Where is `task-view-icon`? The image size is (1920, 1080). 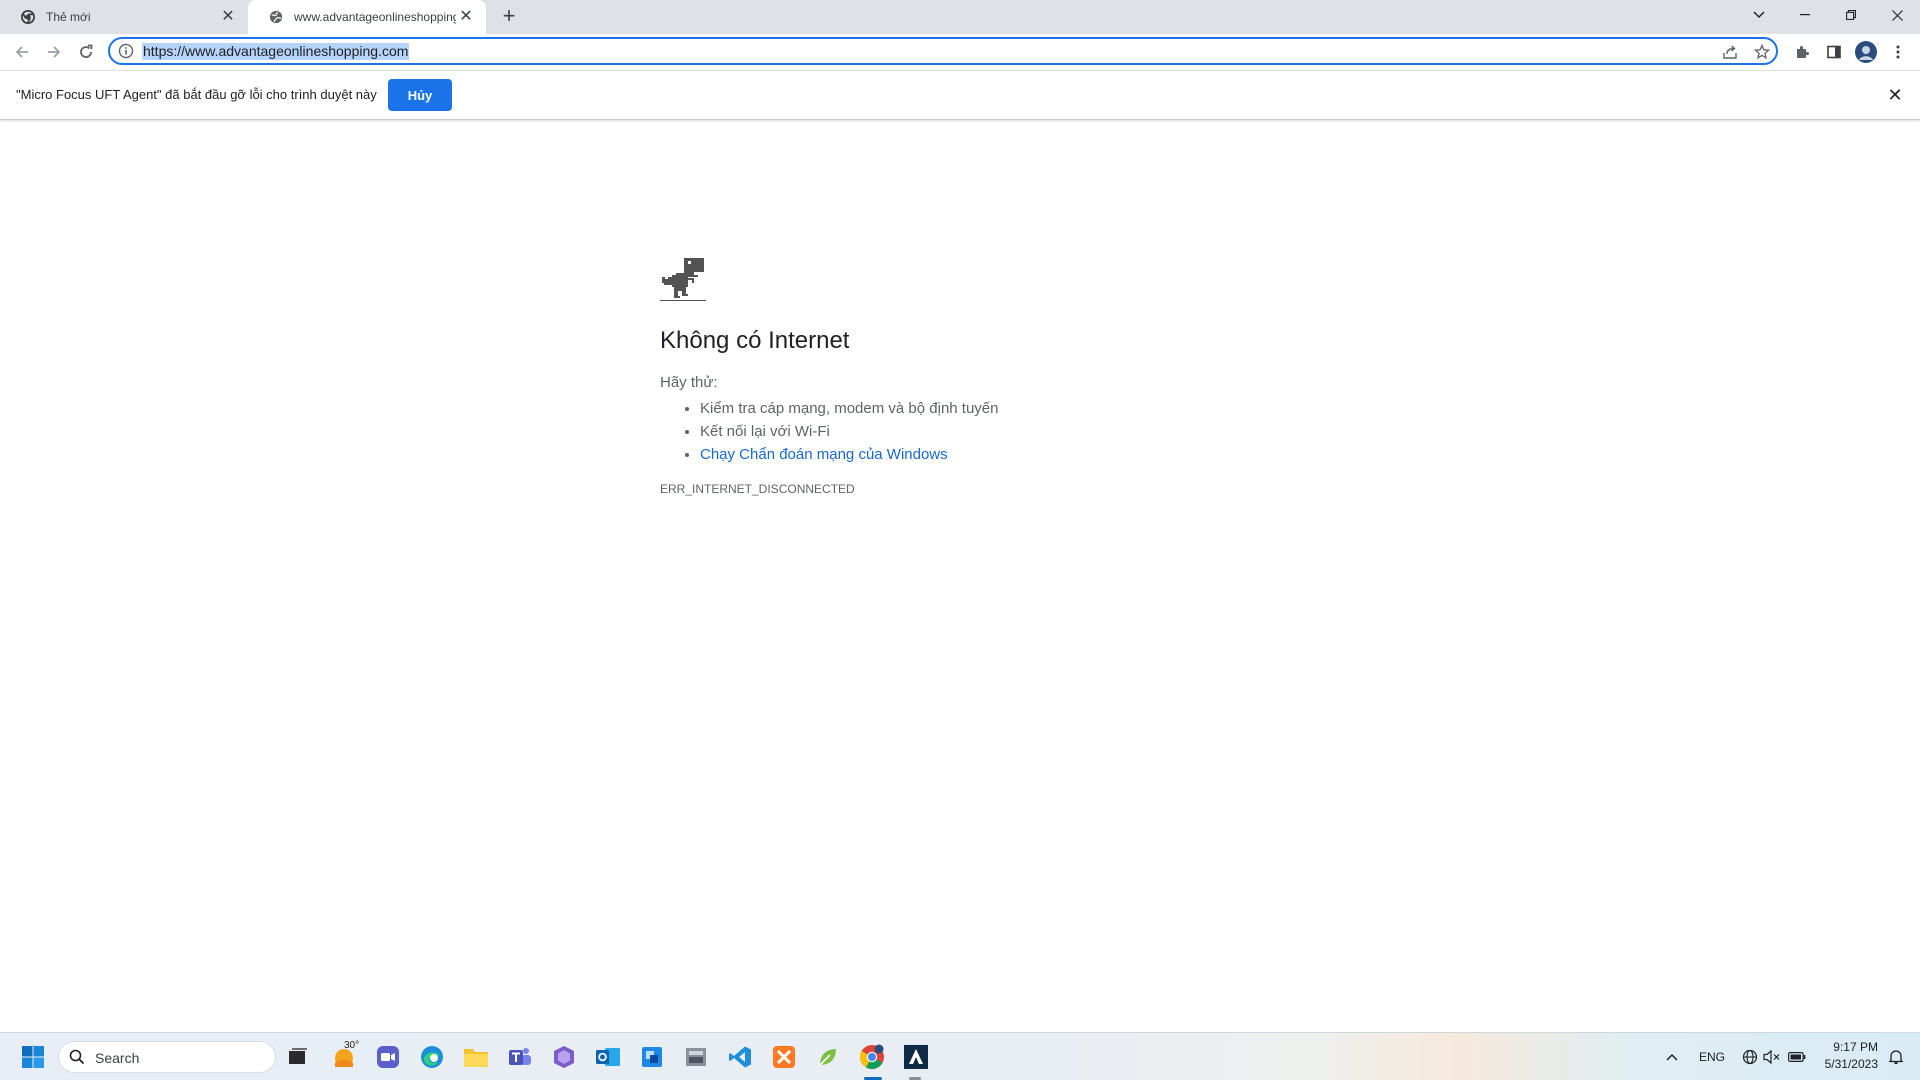 task-view-icon is located at coordinates (298, 1057).